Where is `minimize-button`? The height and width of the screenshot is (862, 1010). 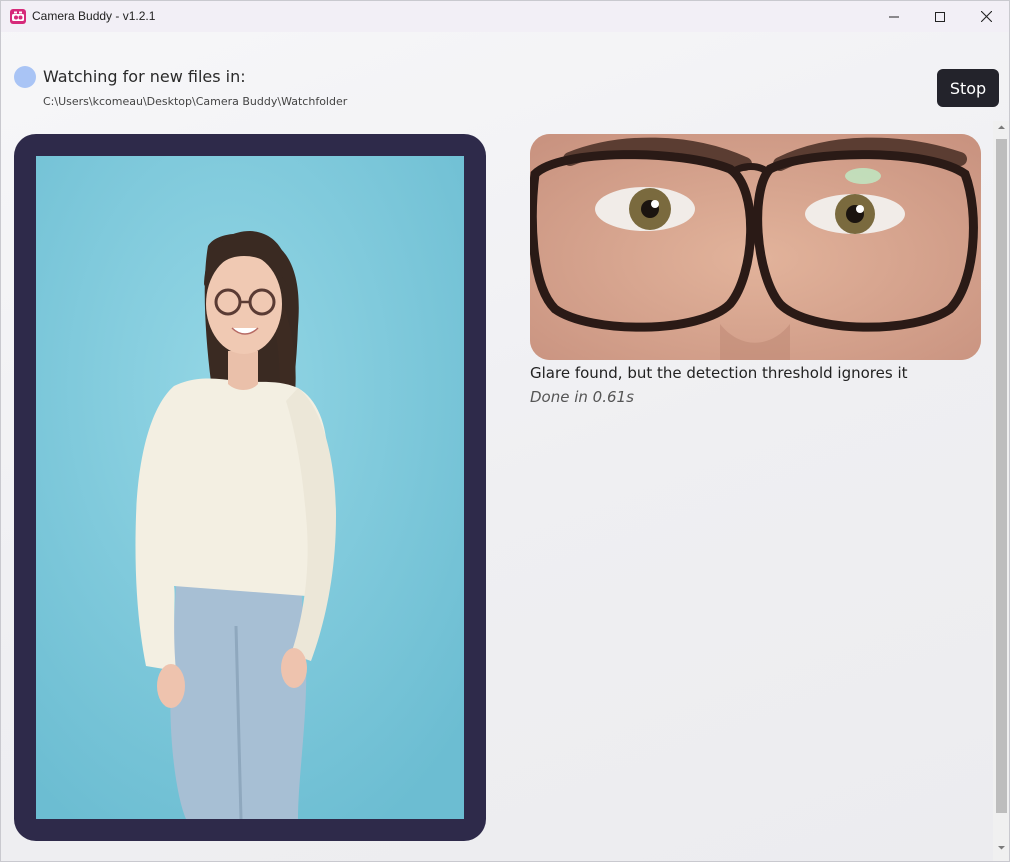 minimize-button is located at coordinates (894, 16).